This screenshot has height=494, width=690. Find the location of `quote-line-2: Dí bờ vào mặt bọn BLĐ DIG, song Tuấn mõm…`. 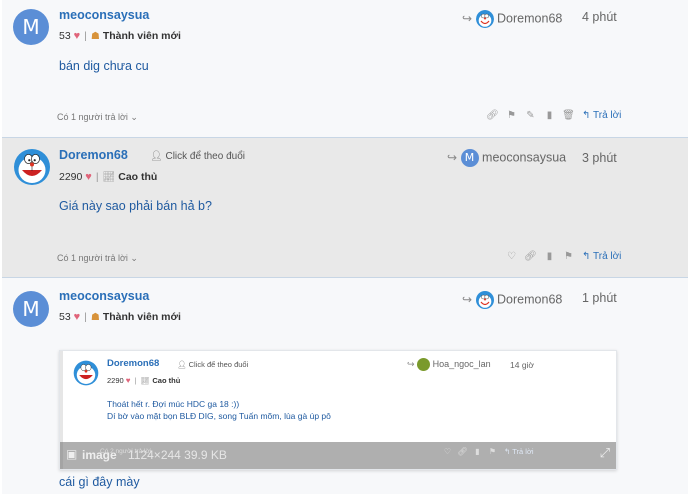

quote-line-2: Dí bờ vào mặt bọn BLĐ DIG, song Tuấn mõm… is located at coordinates (219, 416).